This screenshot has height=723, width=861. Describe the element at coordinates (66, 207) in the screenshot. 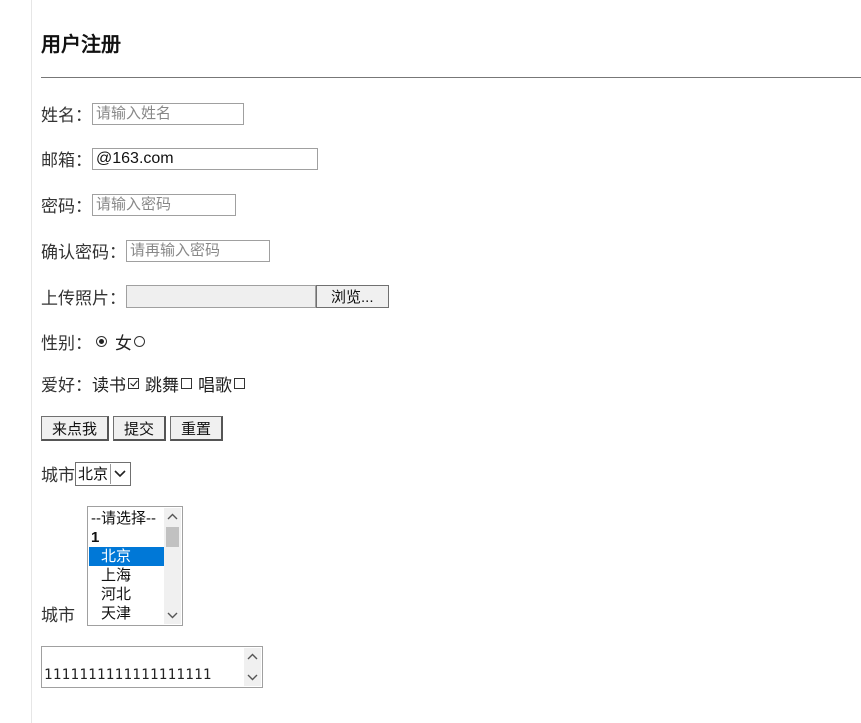

I see `password-label: 密码：` at that location.